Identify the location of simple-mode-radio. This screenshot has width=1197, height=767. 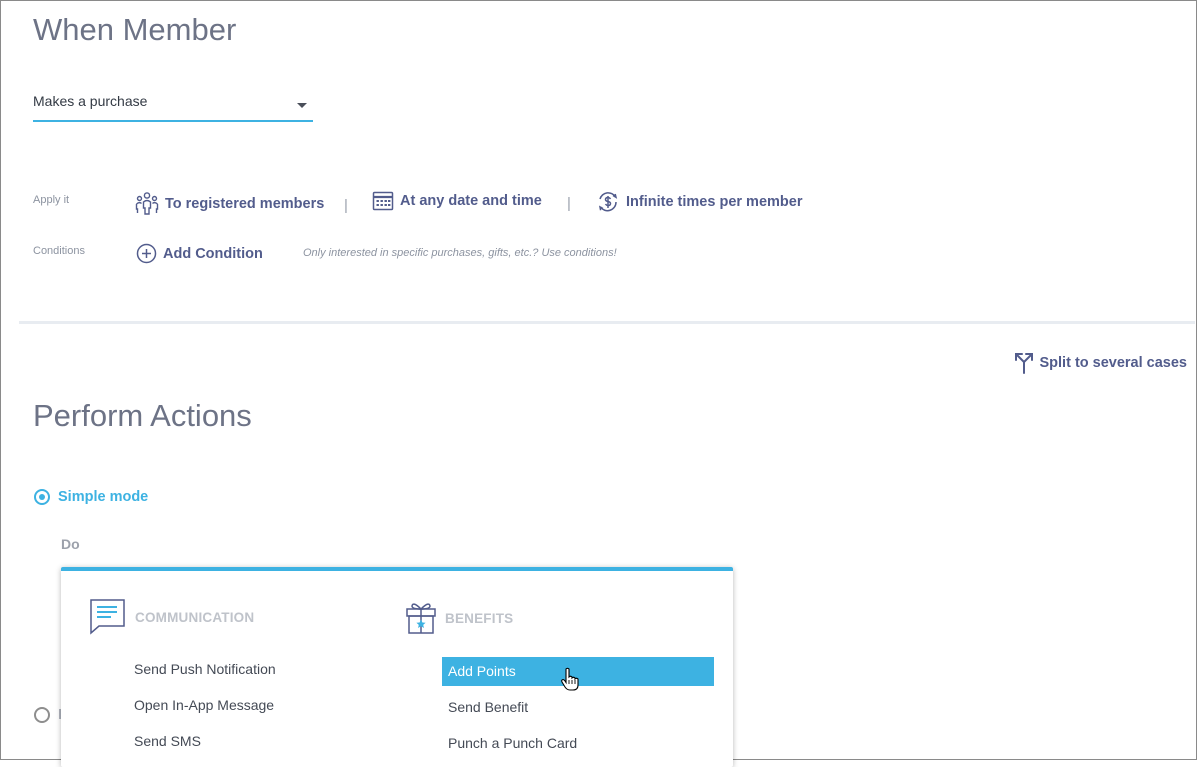
(42, 497).